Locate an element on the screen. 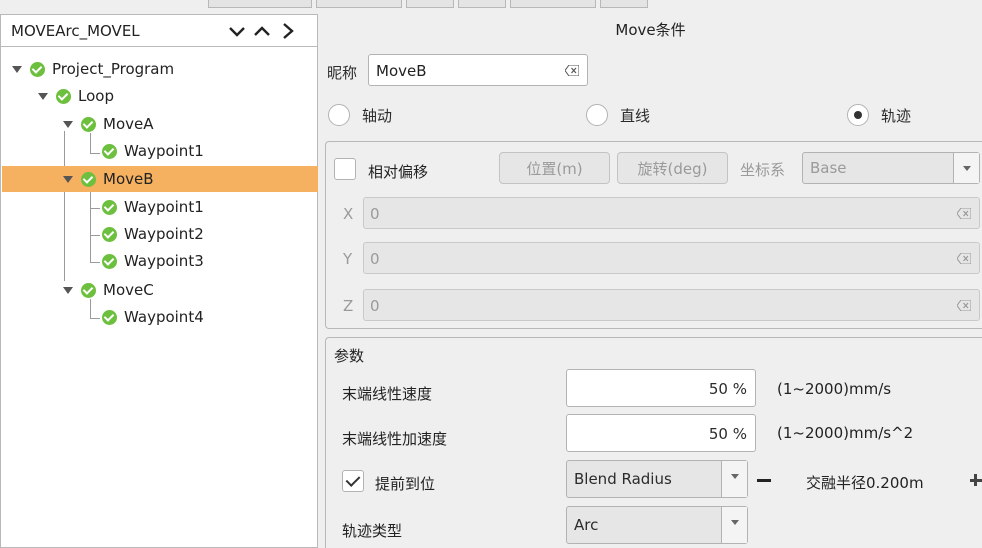  params-title: 参数 is located at coordinates (349, 356).